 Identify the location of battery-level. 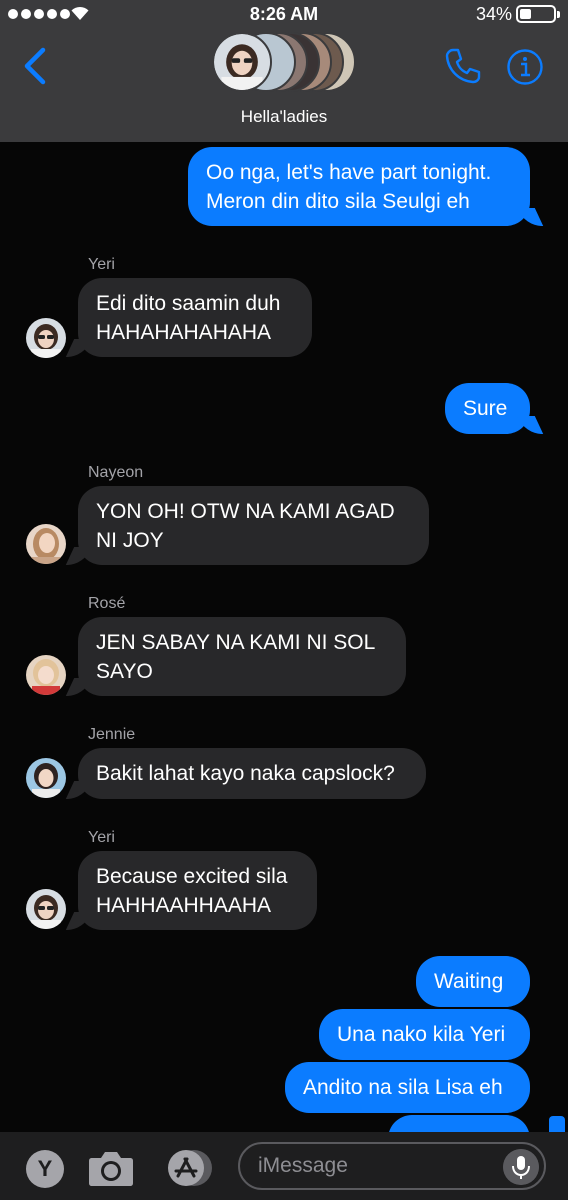
(525, 14).